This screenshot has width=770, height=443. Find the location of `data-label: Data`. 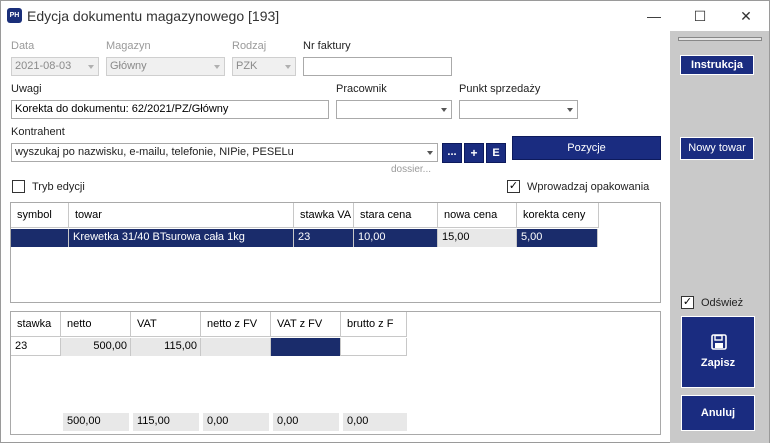

data-label: Data is located at coordinates (23, 46).